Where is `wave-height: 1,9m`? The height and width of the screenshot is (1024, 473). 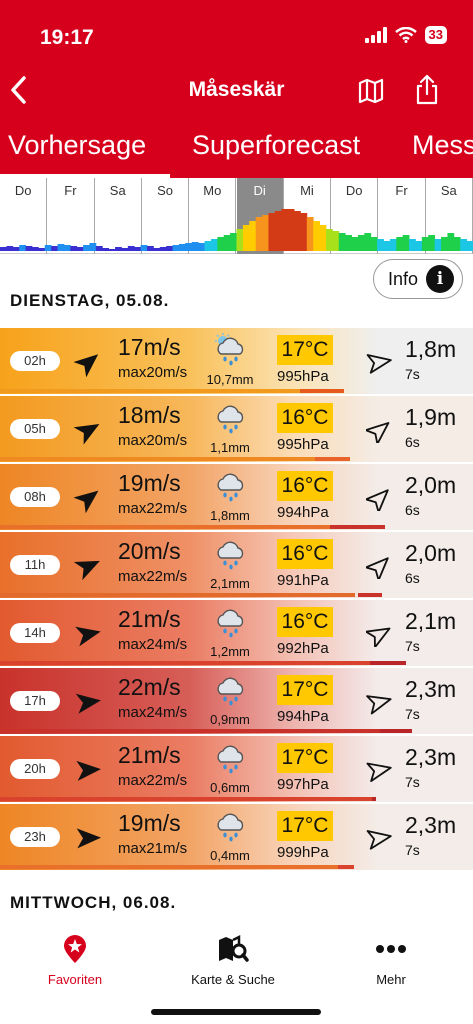
wave-height: 1,9m is located at coordinates (431, 417).